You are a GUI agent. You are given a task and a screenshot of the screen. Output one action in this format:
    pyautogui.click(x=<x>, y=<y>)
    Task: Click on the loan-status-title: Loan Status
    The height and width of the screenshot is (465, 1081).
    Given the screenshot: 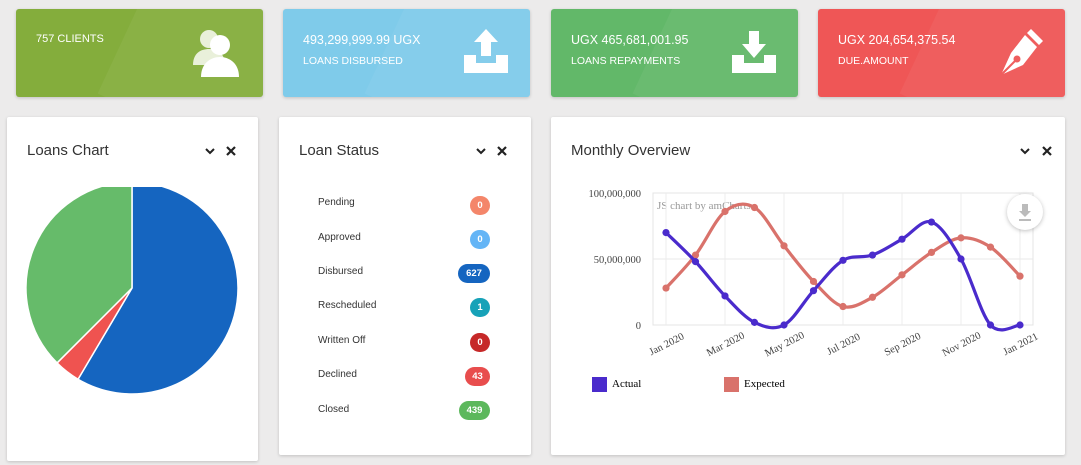 What is the action you would take?
    pyautogui.click(x=339, y=150)
    